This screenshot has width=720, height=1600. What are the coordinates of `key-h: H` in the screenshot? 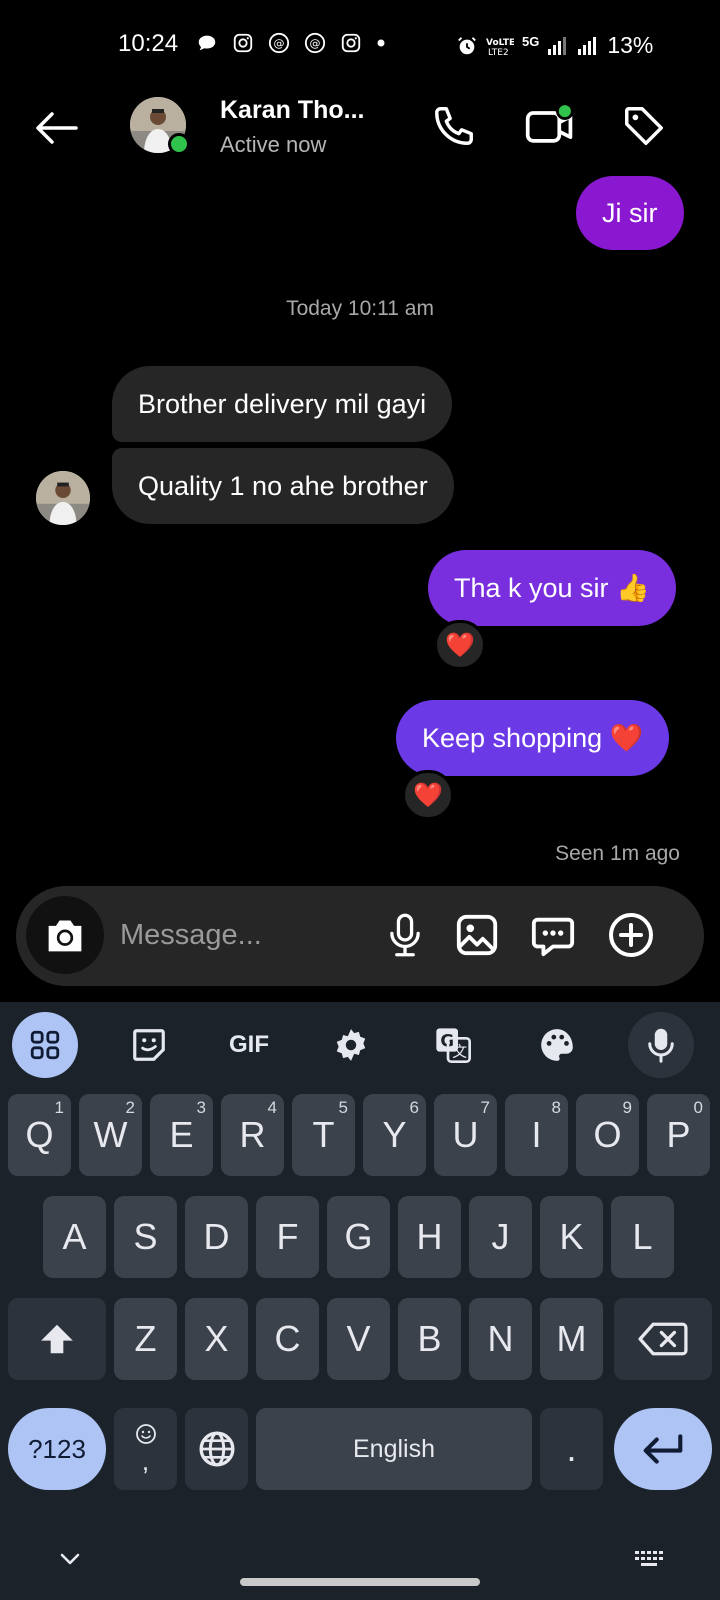 It's located at (429, 1237).